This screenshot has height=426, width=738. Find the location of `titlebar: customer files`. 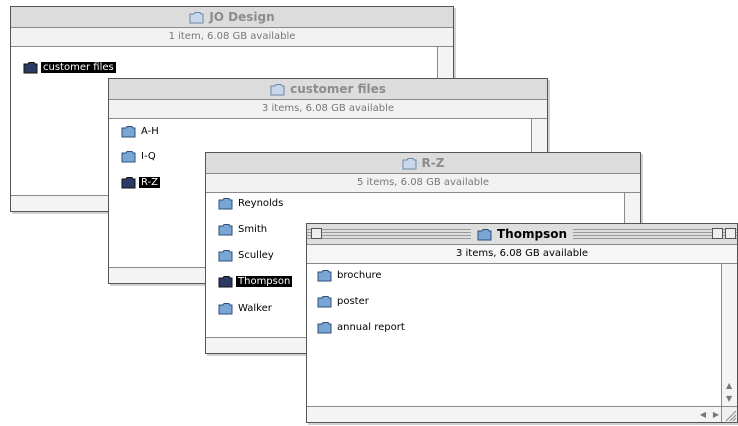

titlebar: customer files is located at coordinates (328, 89).